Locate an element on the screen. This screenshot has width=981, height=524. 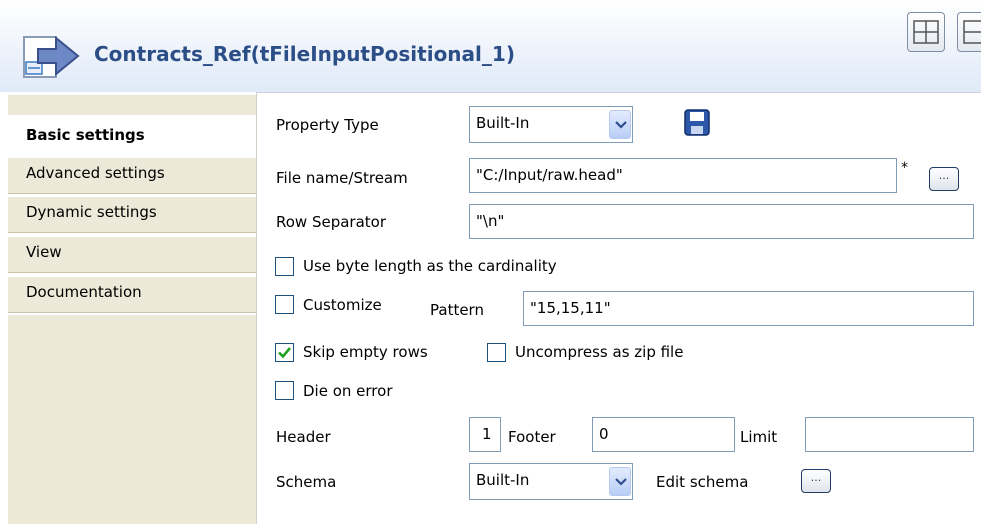
skip-empty-rows-label: Skip empty rows is located at coordinates (365, 352).